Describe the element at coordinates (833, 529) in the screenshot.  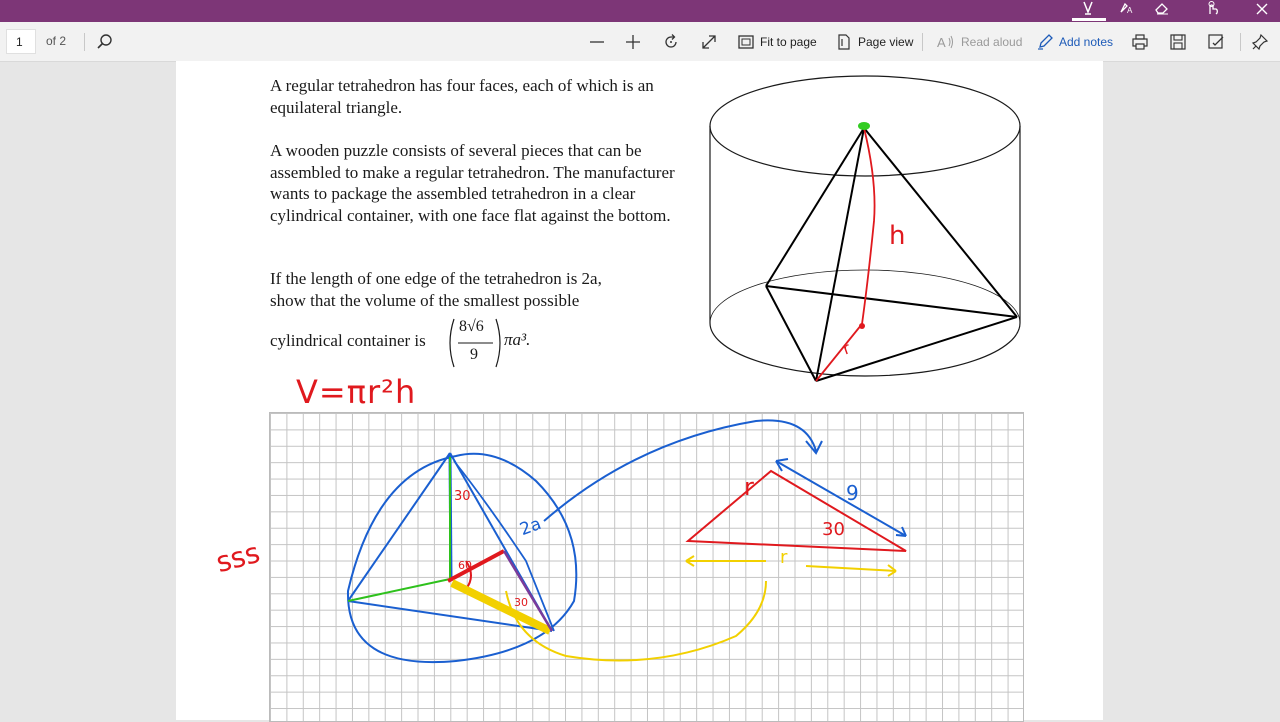
I see `triangle-30-label: 30` at that location.